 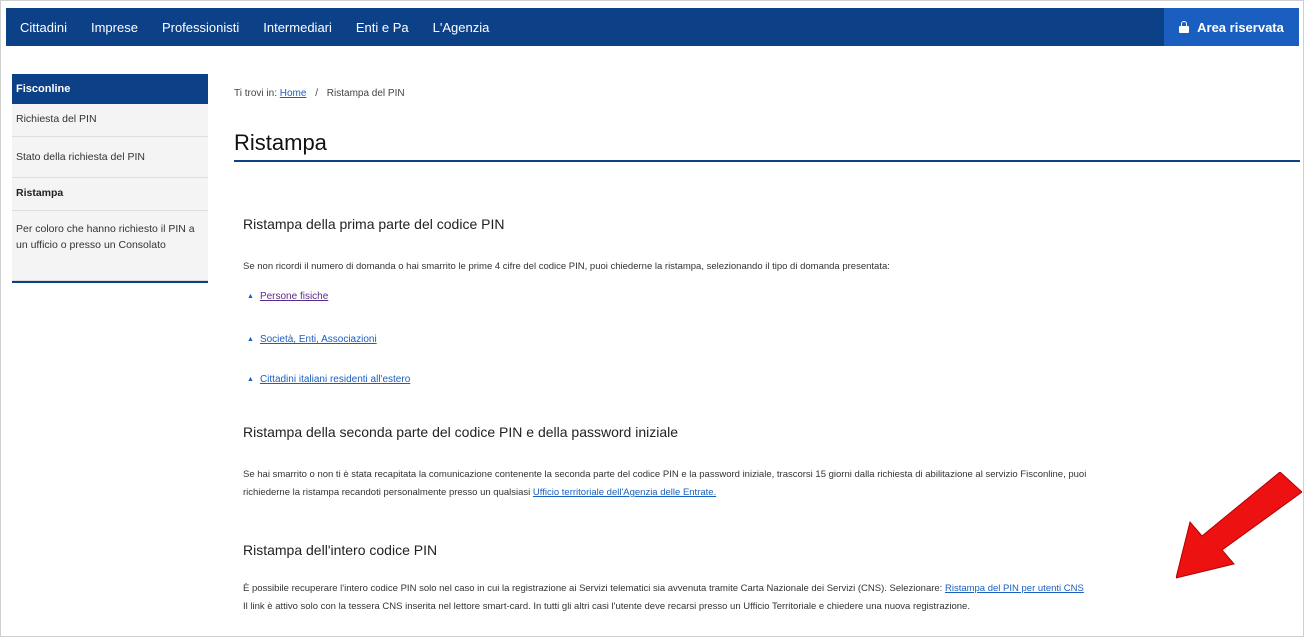 I want to click on title-divider, so click(x=767, y=161).